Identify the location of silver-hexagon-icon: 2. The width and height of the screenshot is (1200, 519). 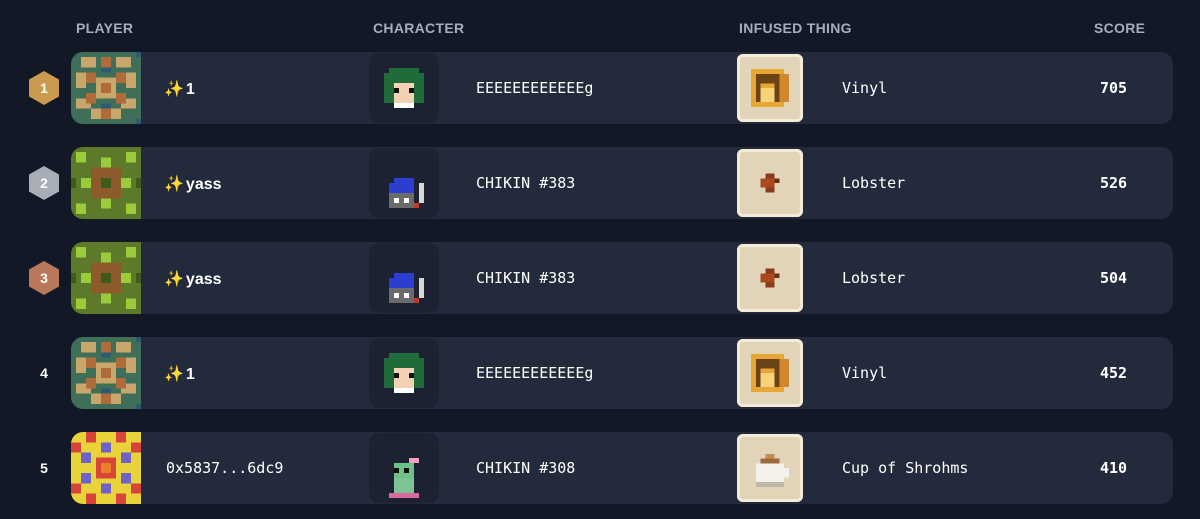
(44, 183).